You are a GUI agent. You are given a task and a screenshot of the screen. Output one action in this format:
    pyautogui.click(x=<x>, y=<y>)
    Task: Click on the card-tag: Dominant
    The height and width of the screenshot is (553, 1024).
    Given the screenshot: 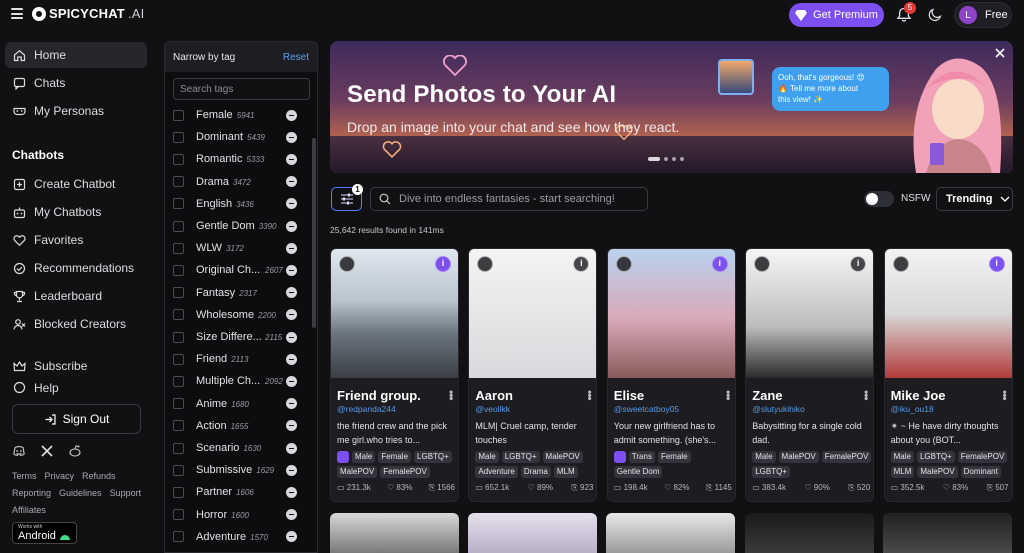 What is the action you would take?
    pyautogui.click(x=980, y=472)
    